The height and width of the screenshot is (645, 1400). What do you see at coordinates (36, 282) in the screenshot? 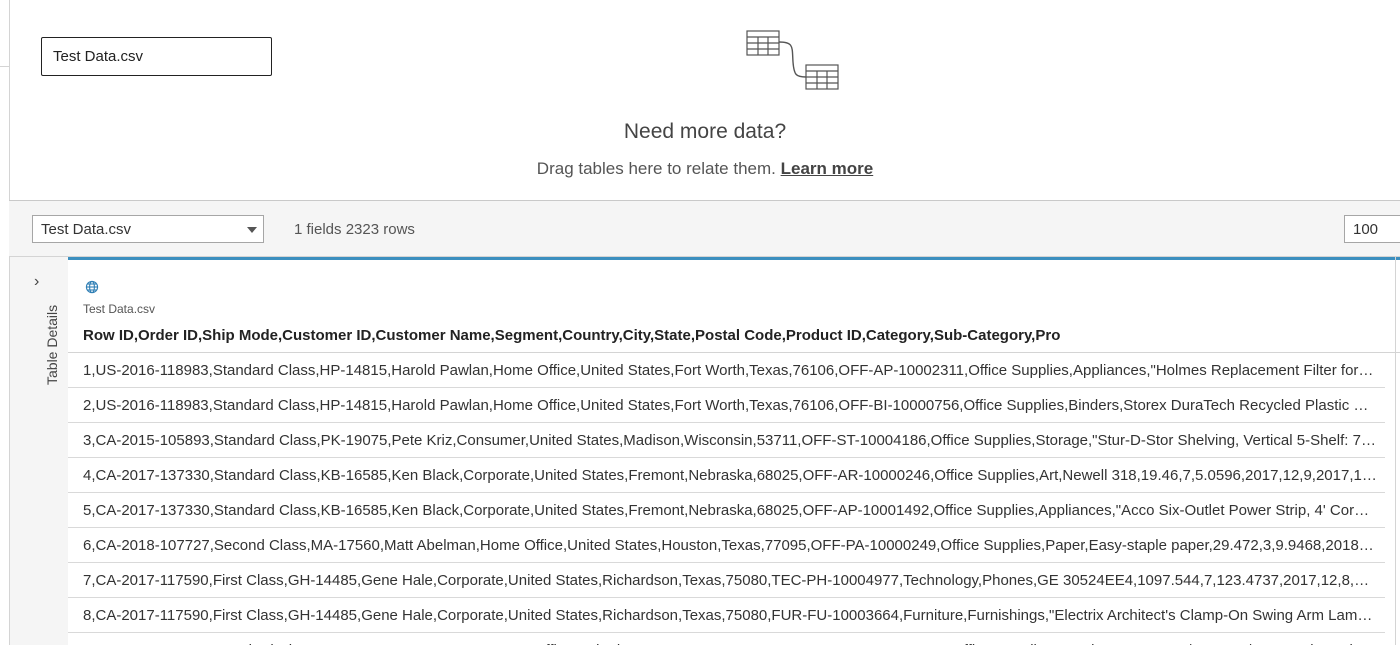
I see `chevron-right-icon: ›` at bounding box center [36, 282].